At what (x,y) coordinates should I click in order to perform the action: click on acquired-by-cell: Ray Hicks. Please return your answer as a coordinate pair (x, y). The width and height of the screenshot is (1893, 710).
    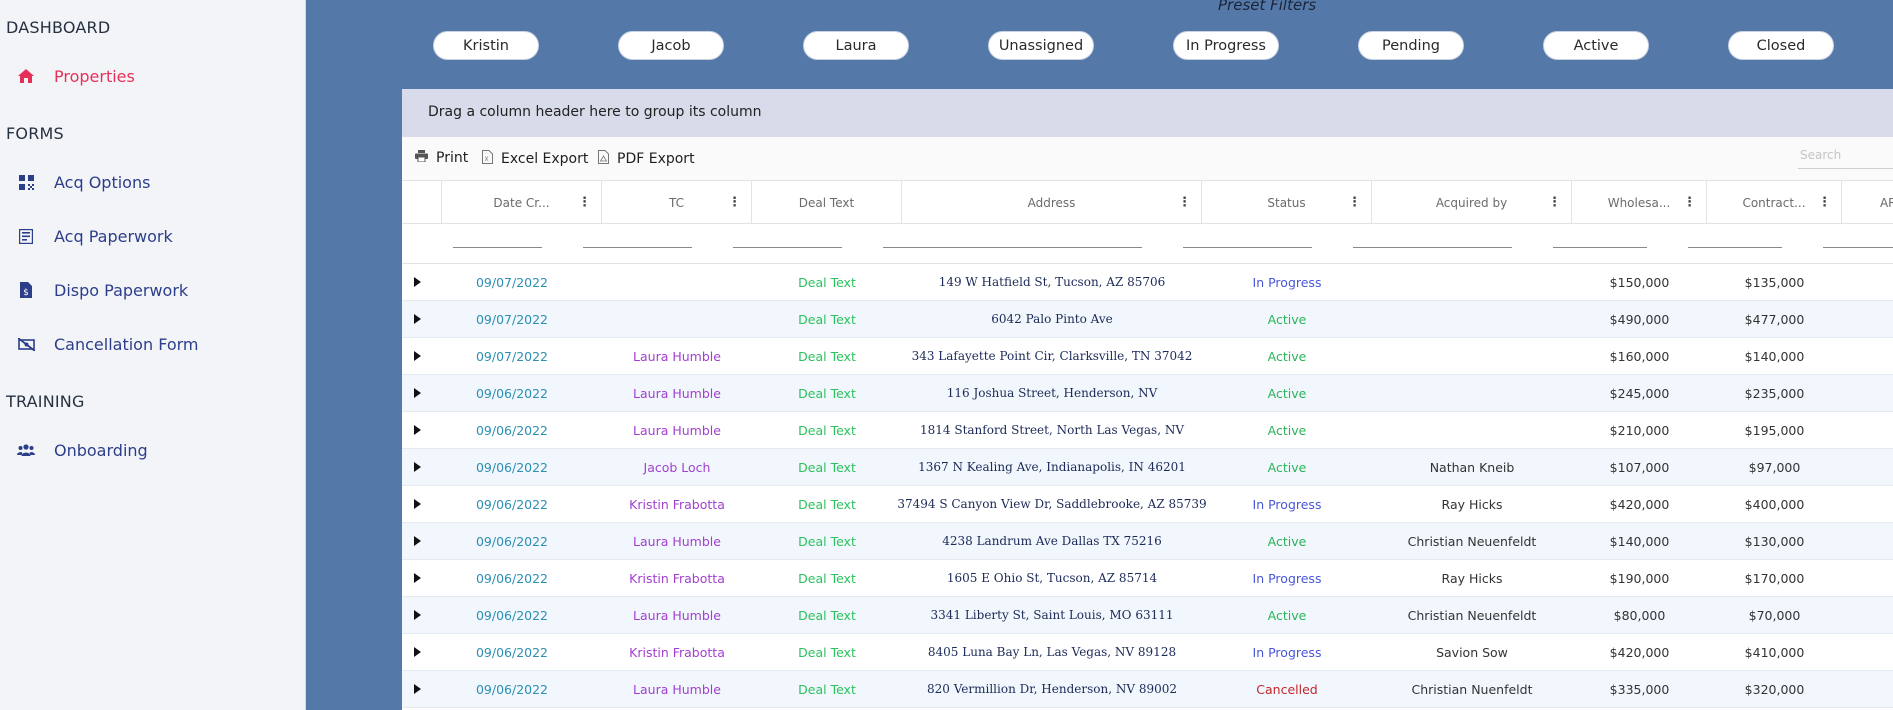
    Looking at the image, I should click on (1472, 504).